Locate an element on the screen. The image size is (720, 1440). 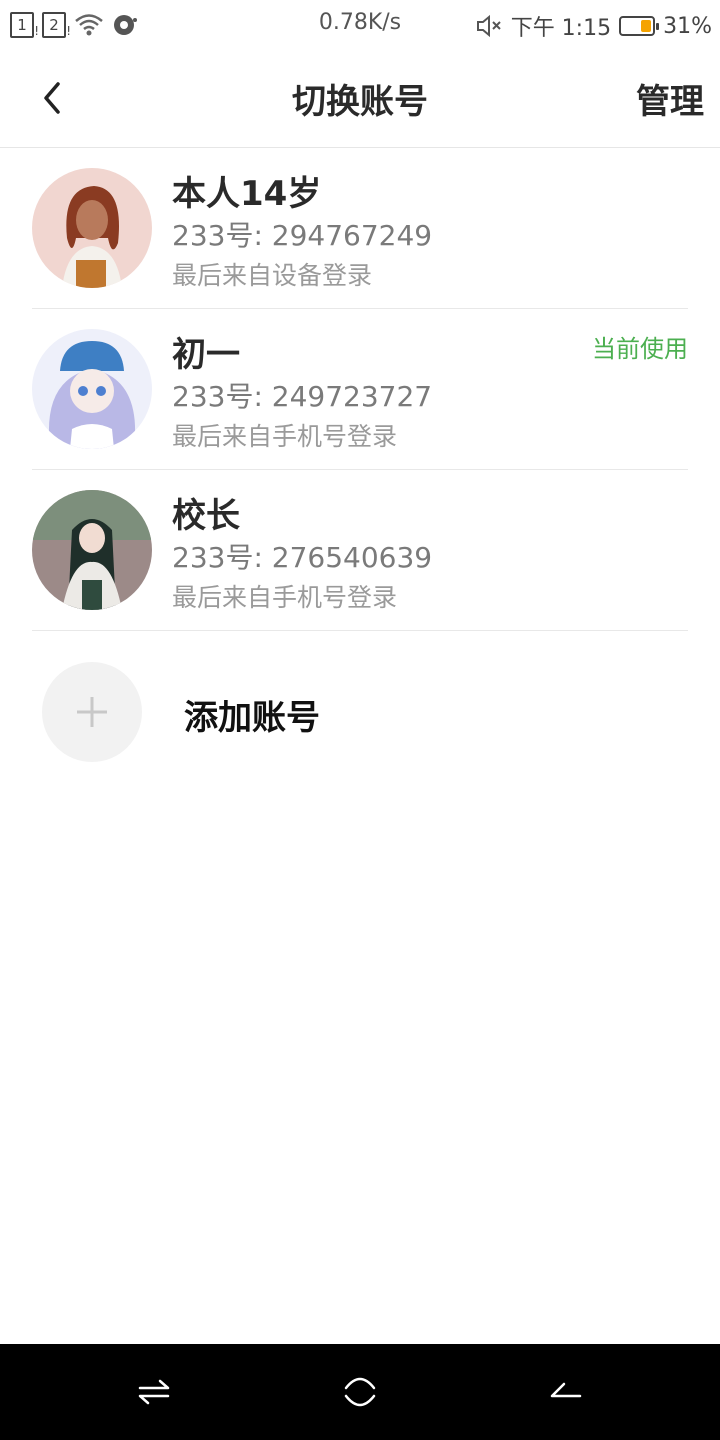
account-name: 校长 is located at coordinates (206, 516).